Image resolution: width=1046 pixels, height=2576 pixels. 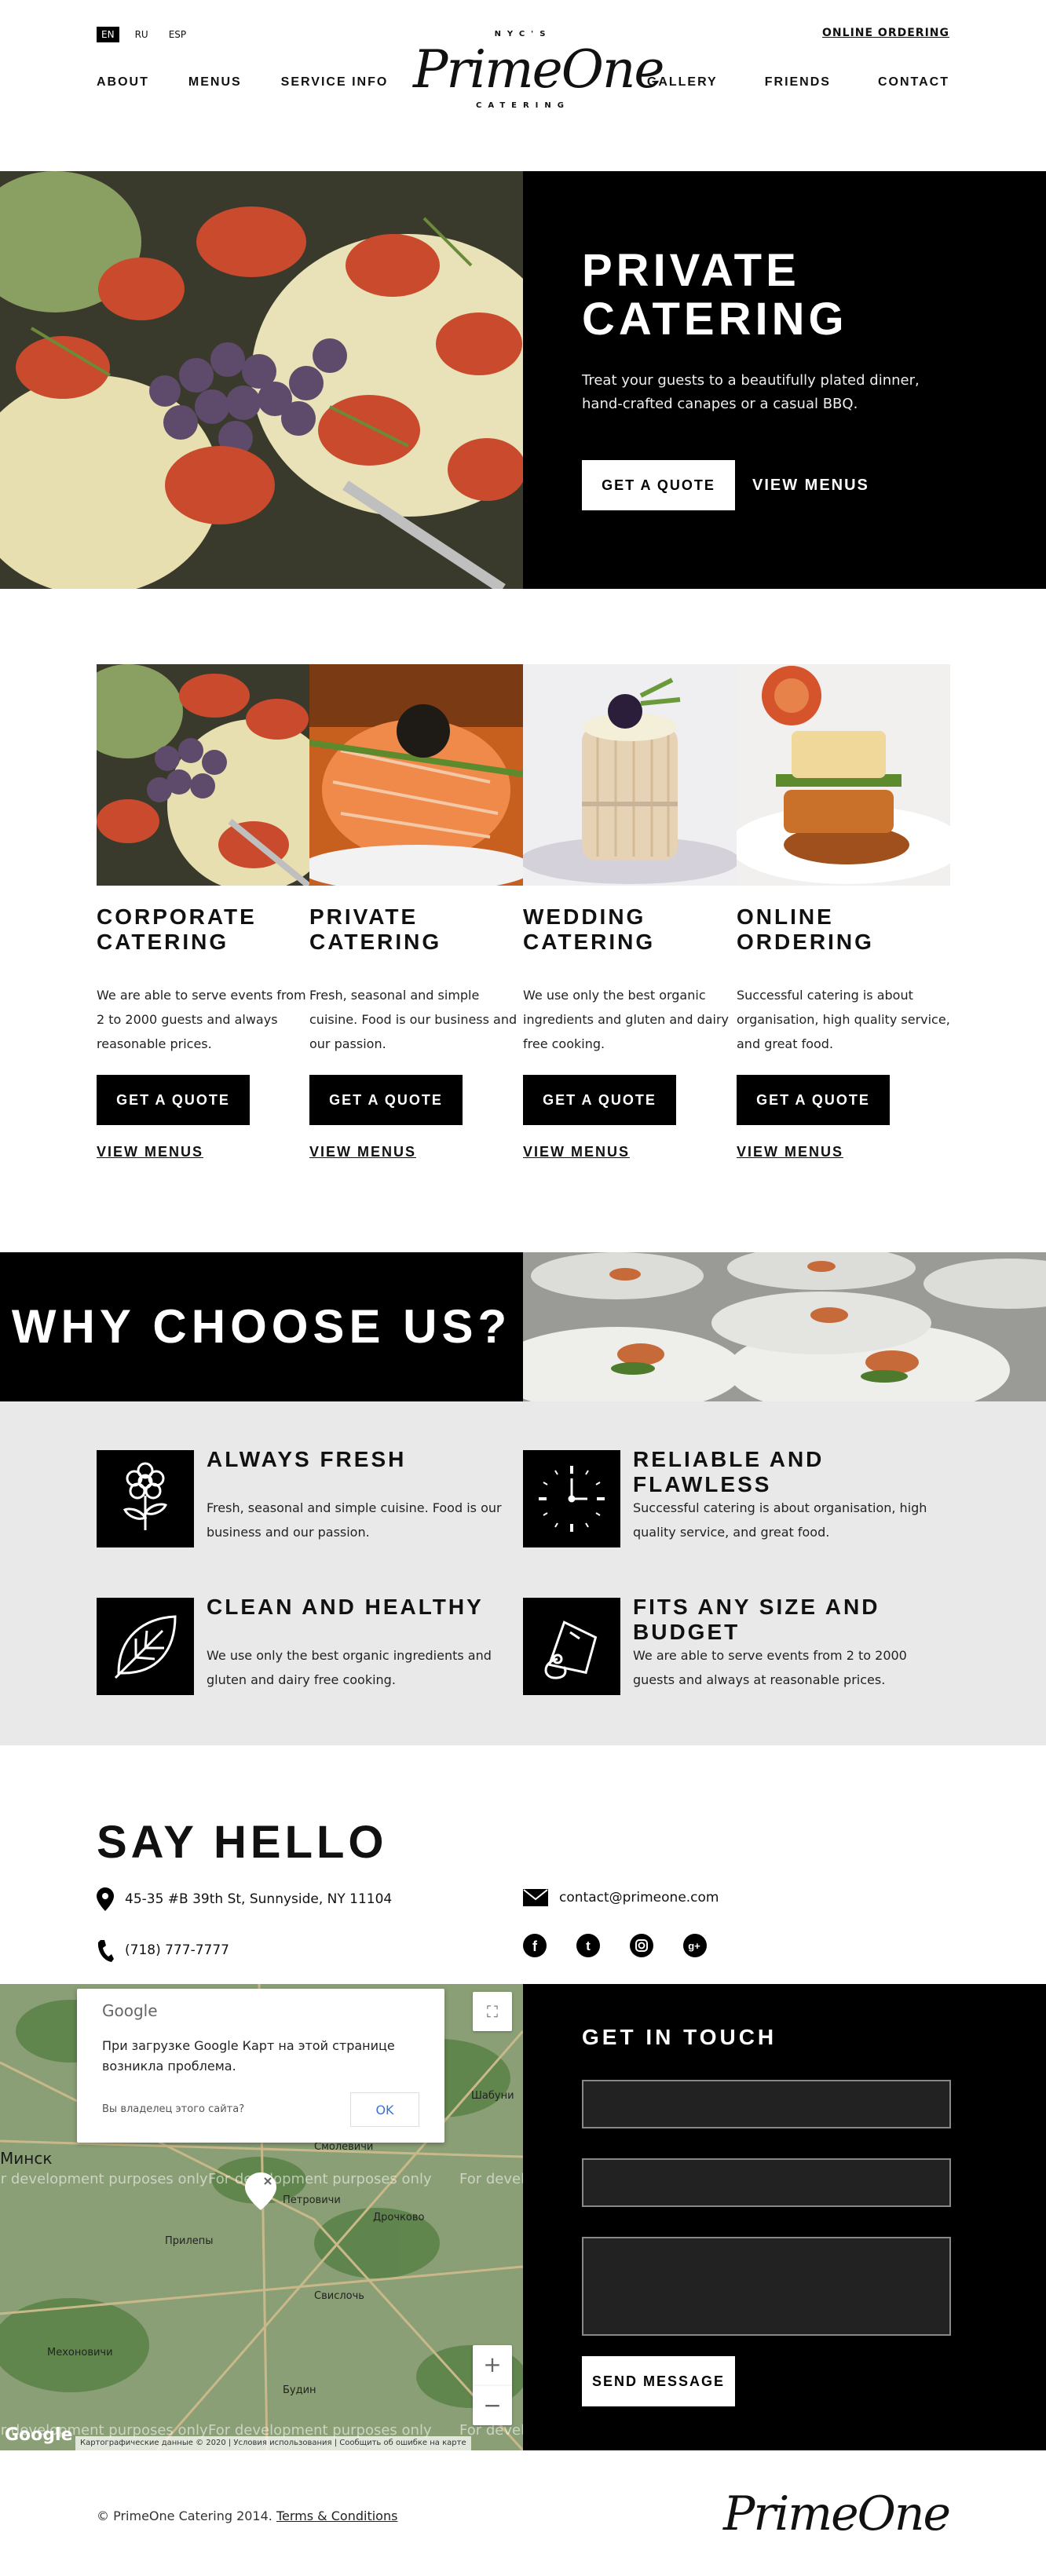 I want to click on service-image-online, so click(x=844, y=775).